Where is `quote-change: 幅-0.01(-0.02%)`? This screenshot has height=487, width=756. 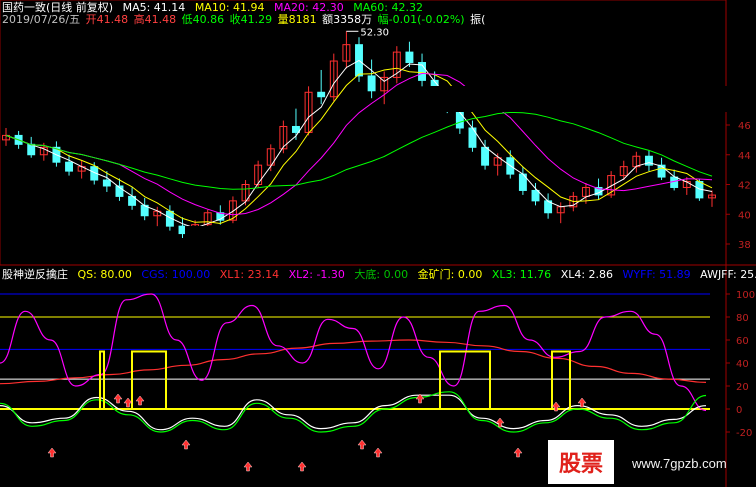 quote-change: 幅-0.01(-0.02%) is located at coordinates (421, 19).